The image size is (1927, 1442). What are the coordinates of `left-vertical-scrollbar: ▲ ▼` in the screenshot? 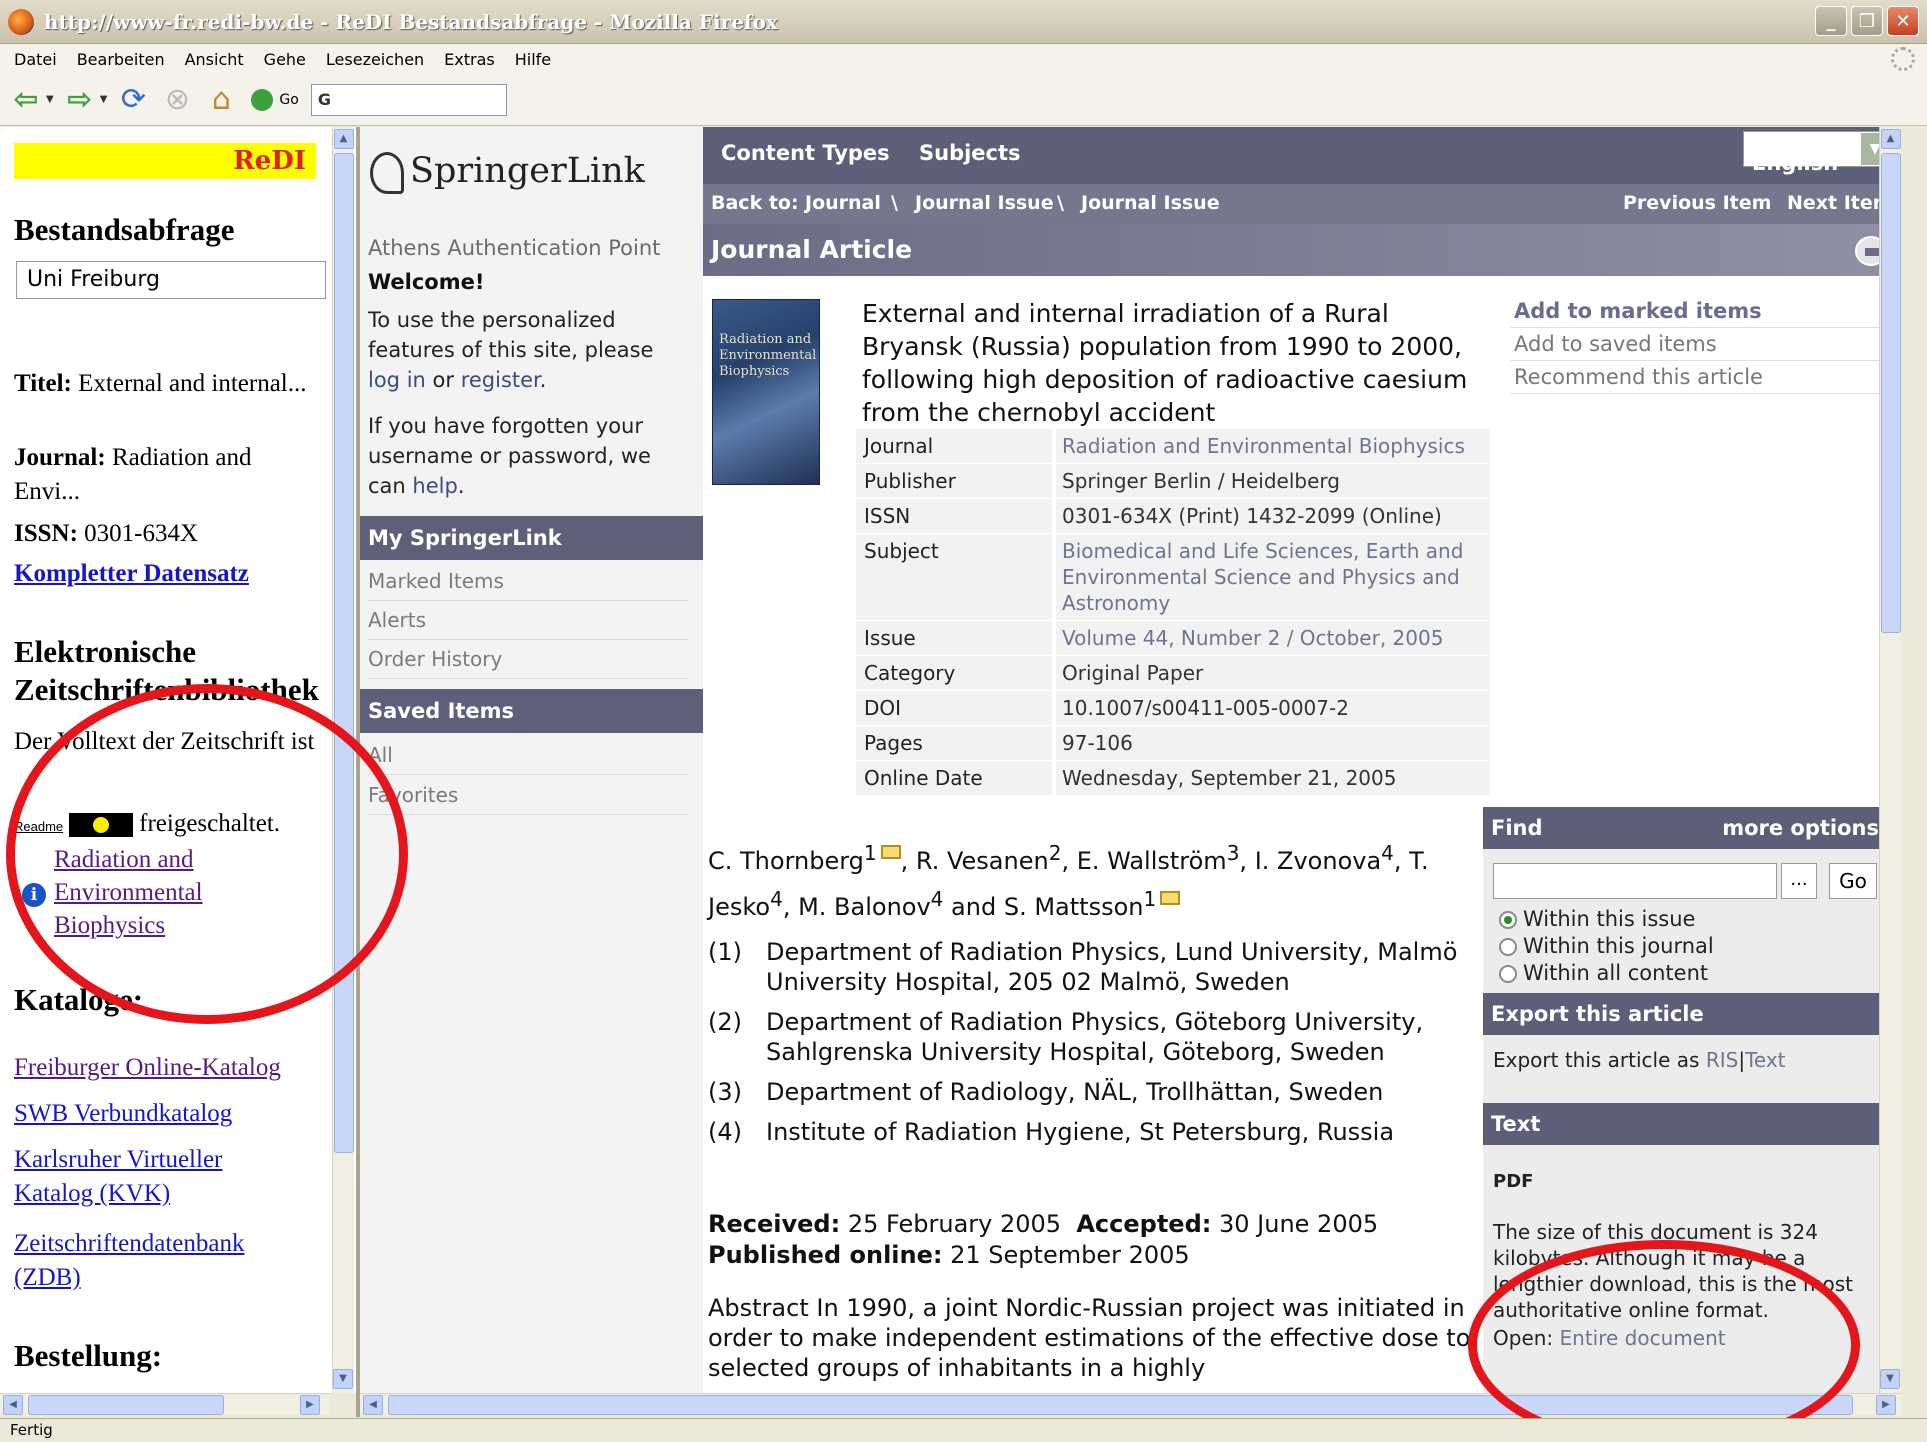 It's located at (343, 760).